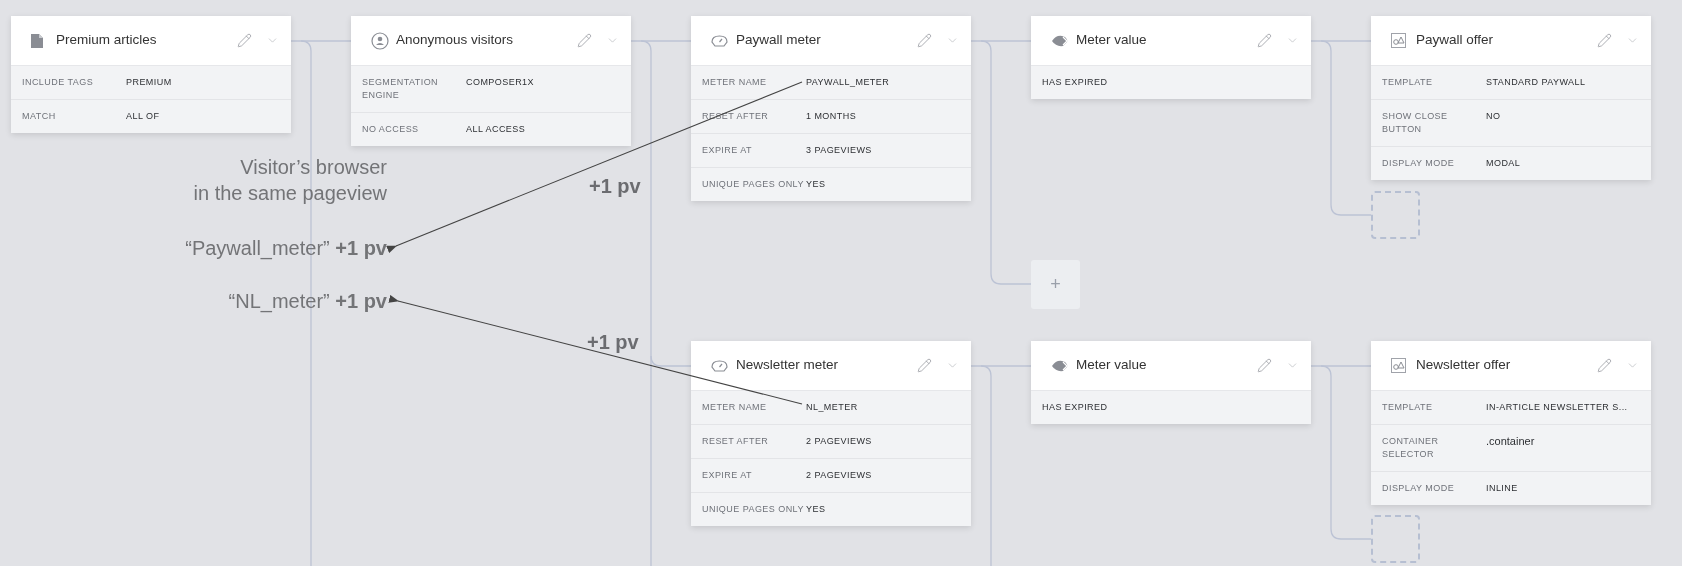  I want to click on field-value: STANDARD PAYWALL, so click(1536, 82).